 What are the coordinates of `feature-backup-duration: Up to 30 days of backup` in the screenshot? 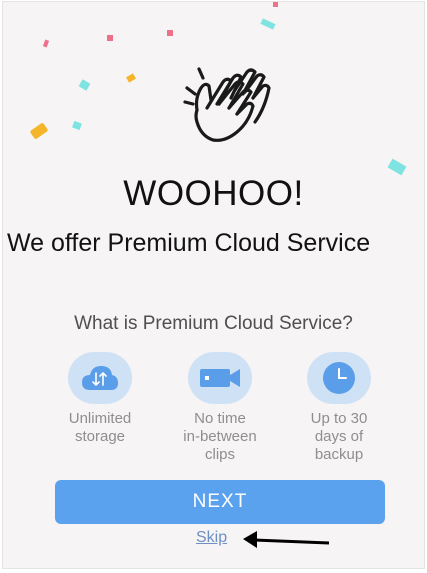 It's located at (339, 408).